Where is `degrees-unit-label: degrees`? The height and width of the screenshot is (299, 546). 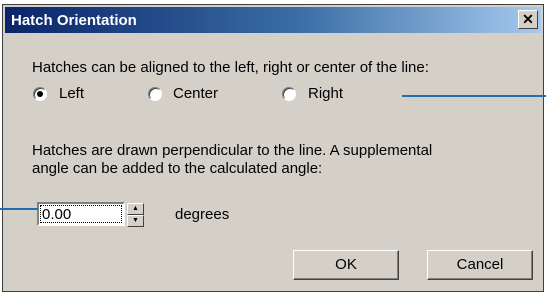 degrees-unit-label: degrees is located at coordinates (202, 214).